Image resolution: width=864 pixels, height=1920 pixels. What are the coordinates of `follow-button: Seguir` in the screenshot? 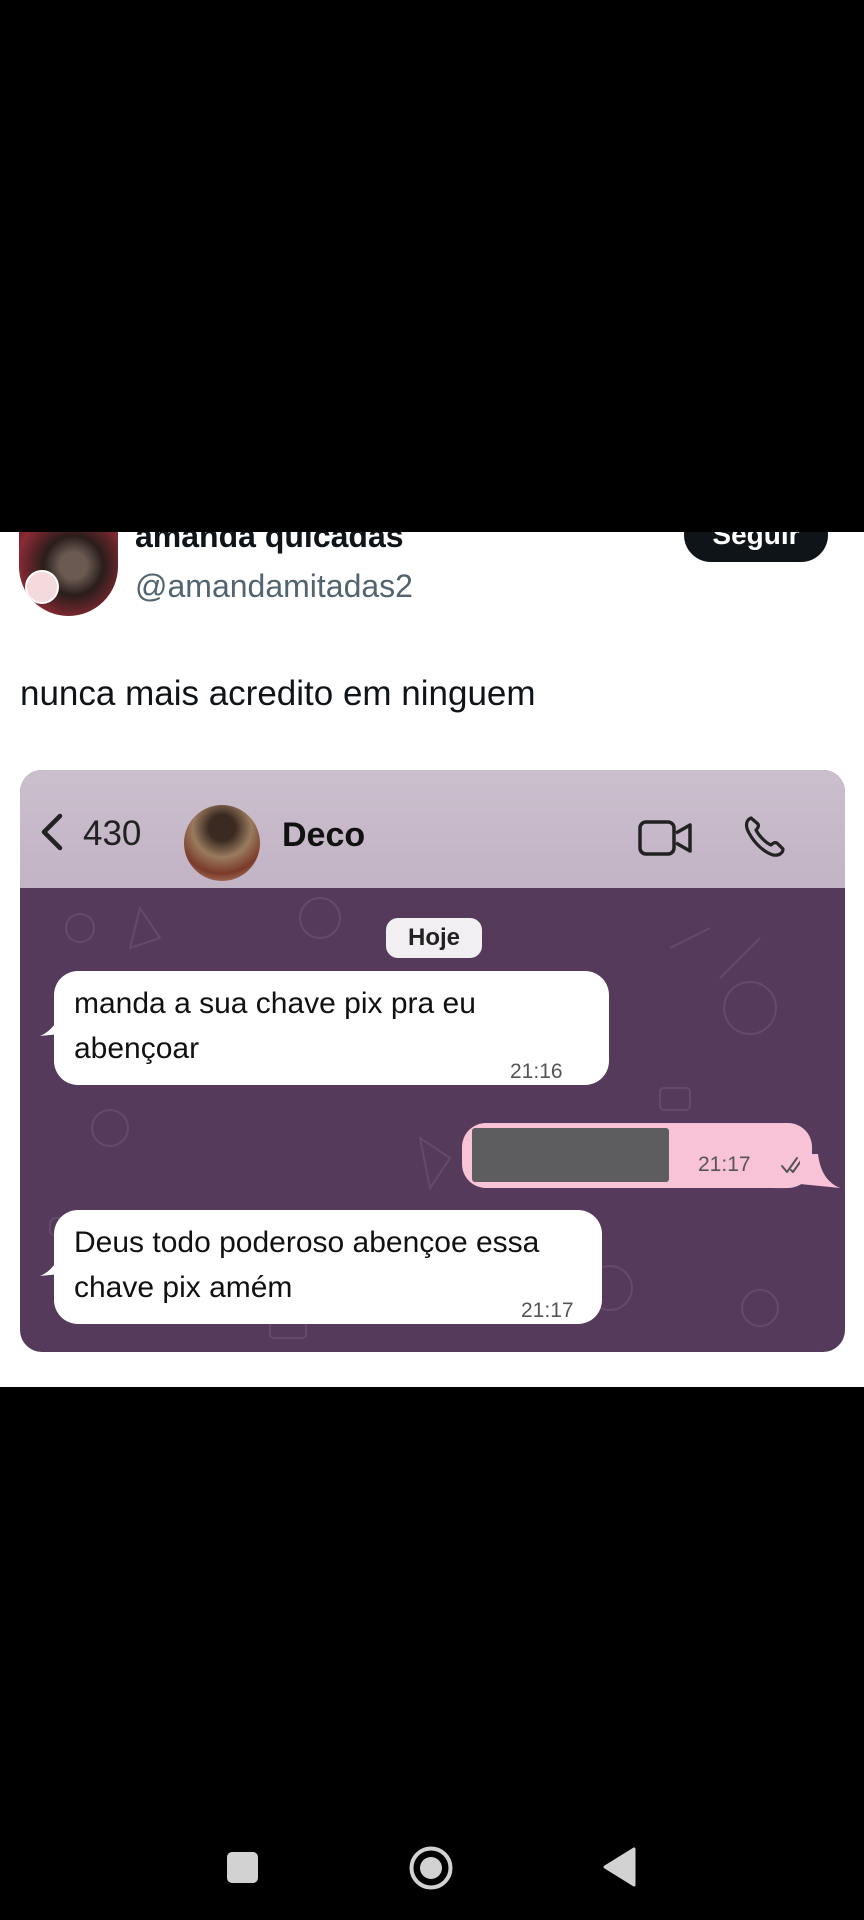 It's located at (756, 547).